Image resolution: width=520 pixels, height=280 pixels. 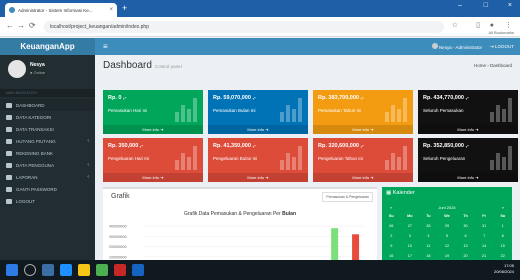 I want to click on profile-icon: ●, so click(x=492, y=26).